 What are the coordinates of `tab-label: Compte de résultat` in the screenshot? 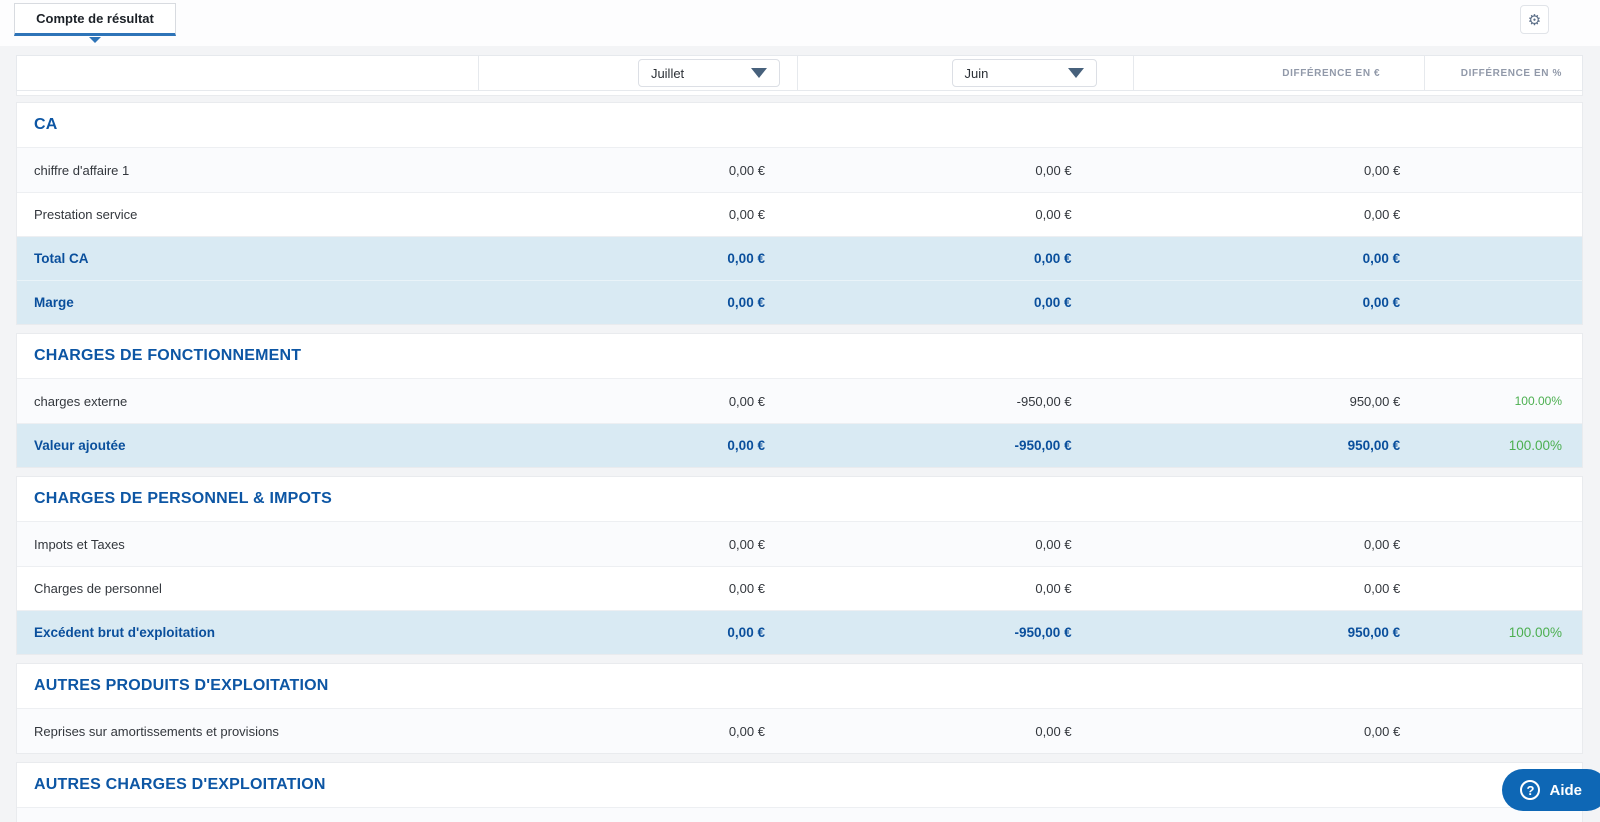 It's located at (95, 18).